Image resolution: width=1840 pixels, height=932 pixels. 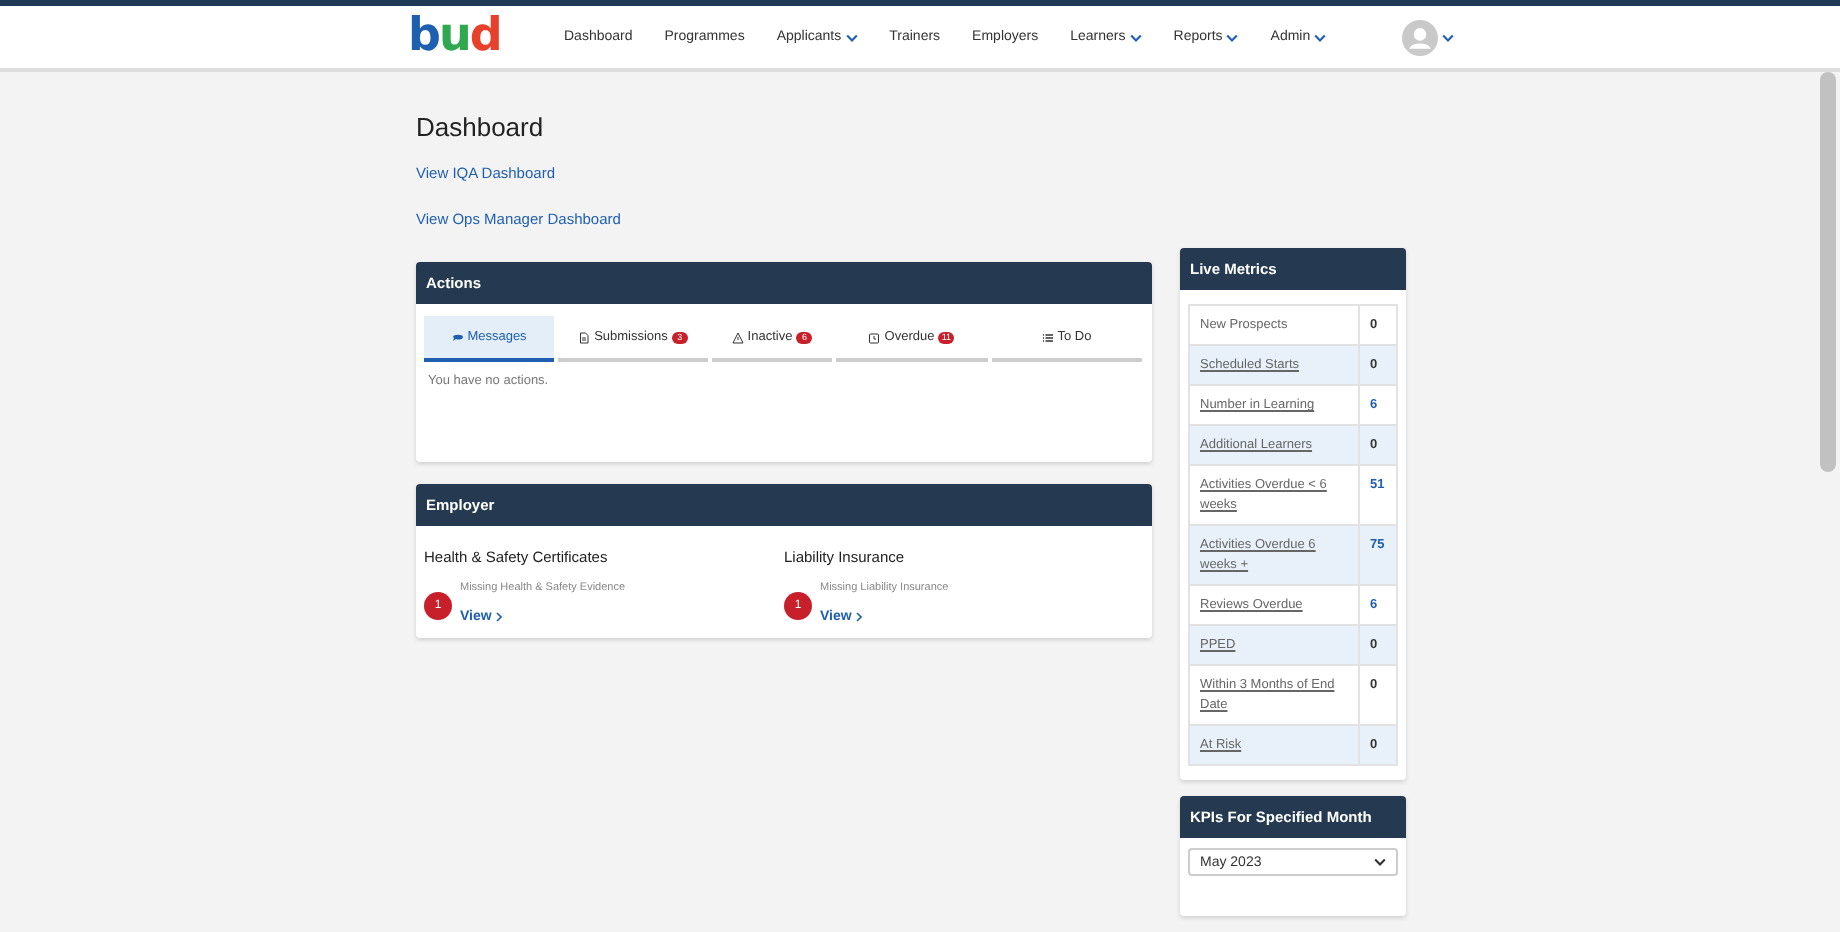 I want to click on page-title: Dashboard, so click(x=481, y=127).